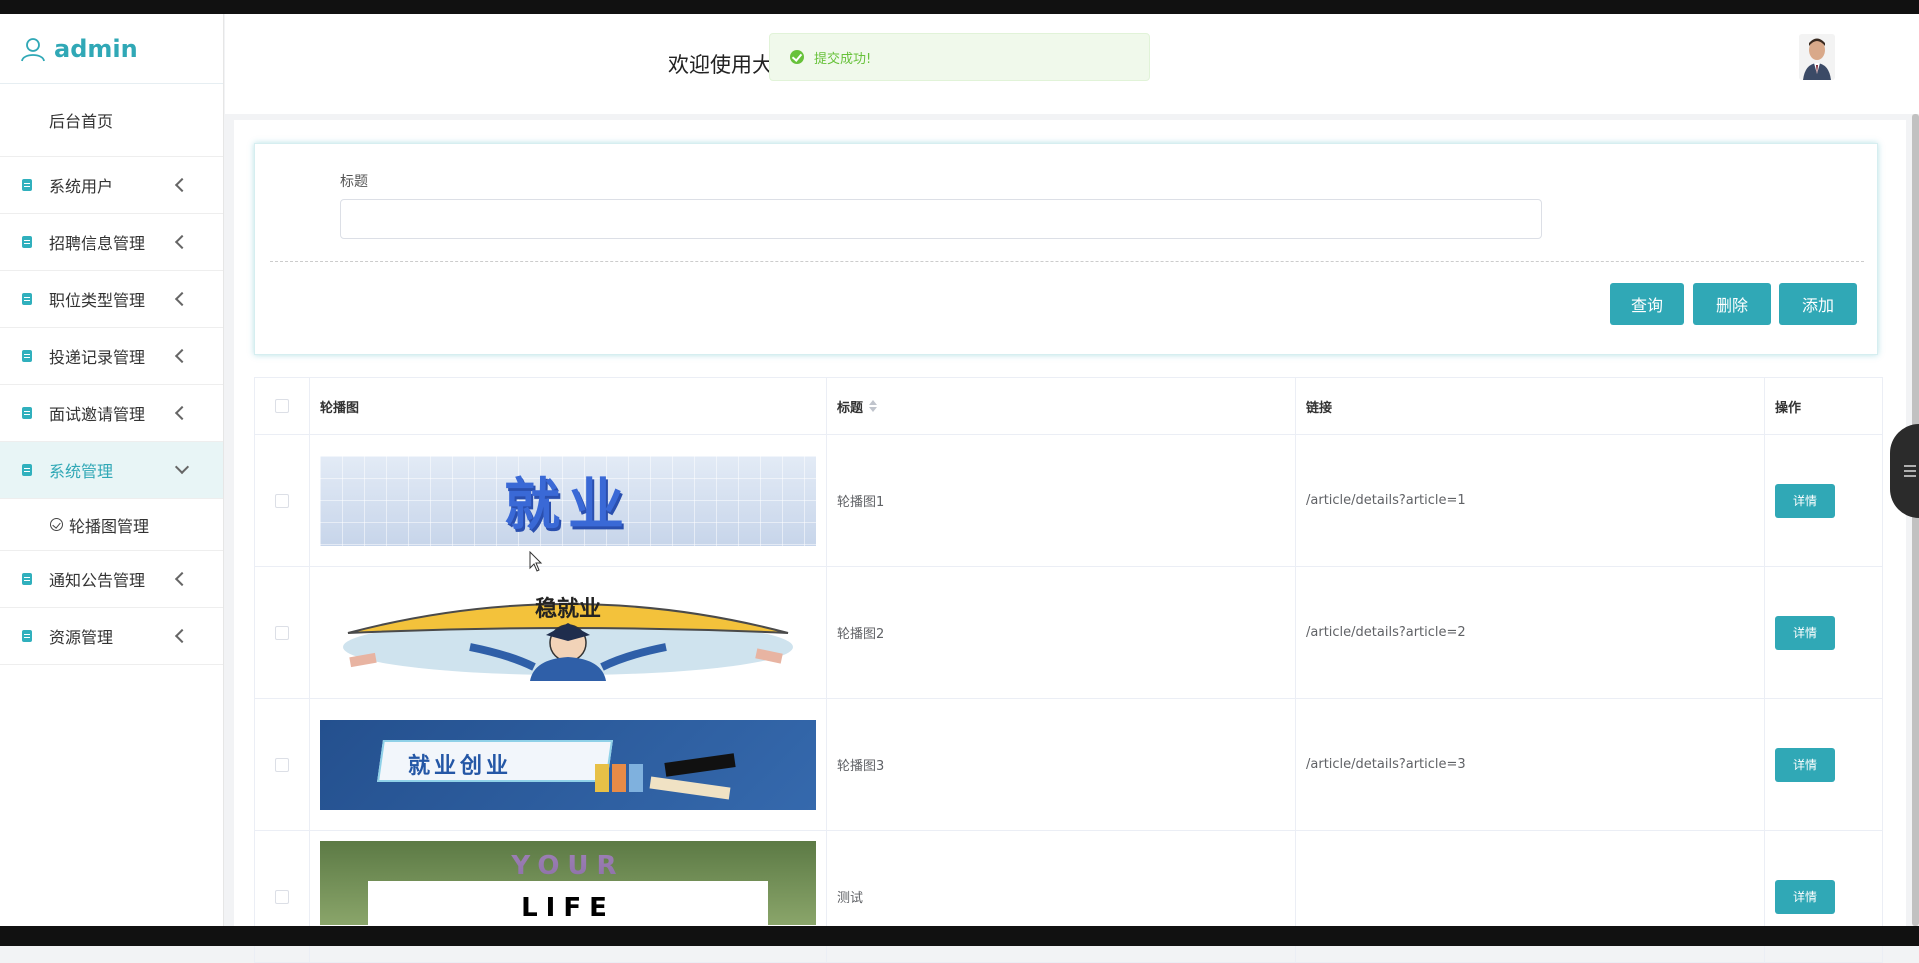 This screenshot has height=963, width=1919. What do you see at coordinates (111, 525) in the screenshot?
I see `sidebar-subitem-carousel: 轮播图管理` at bounding box center [111, 525].